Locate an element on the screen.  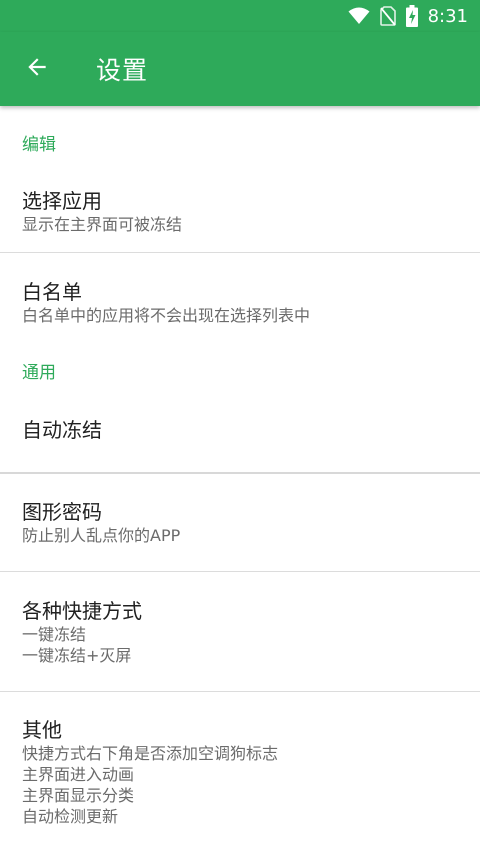
setting-shortcuts: 各种快捷方式 一键冻结 一键冻结+灭屏 is located at coordinates (240, 631).